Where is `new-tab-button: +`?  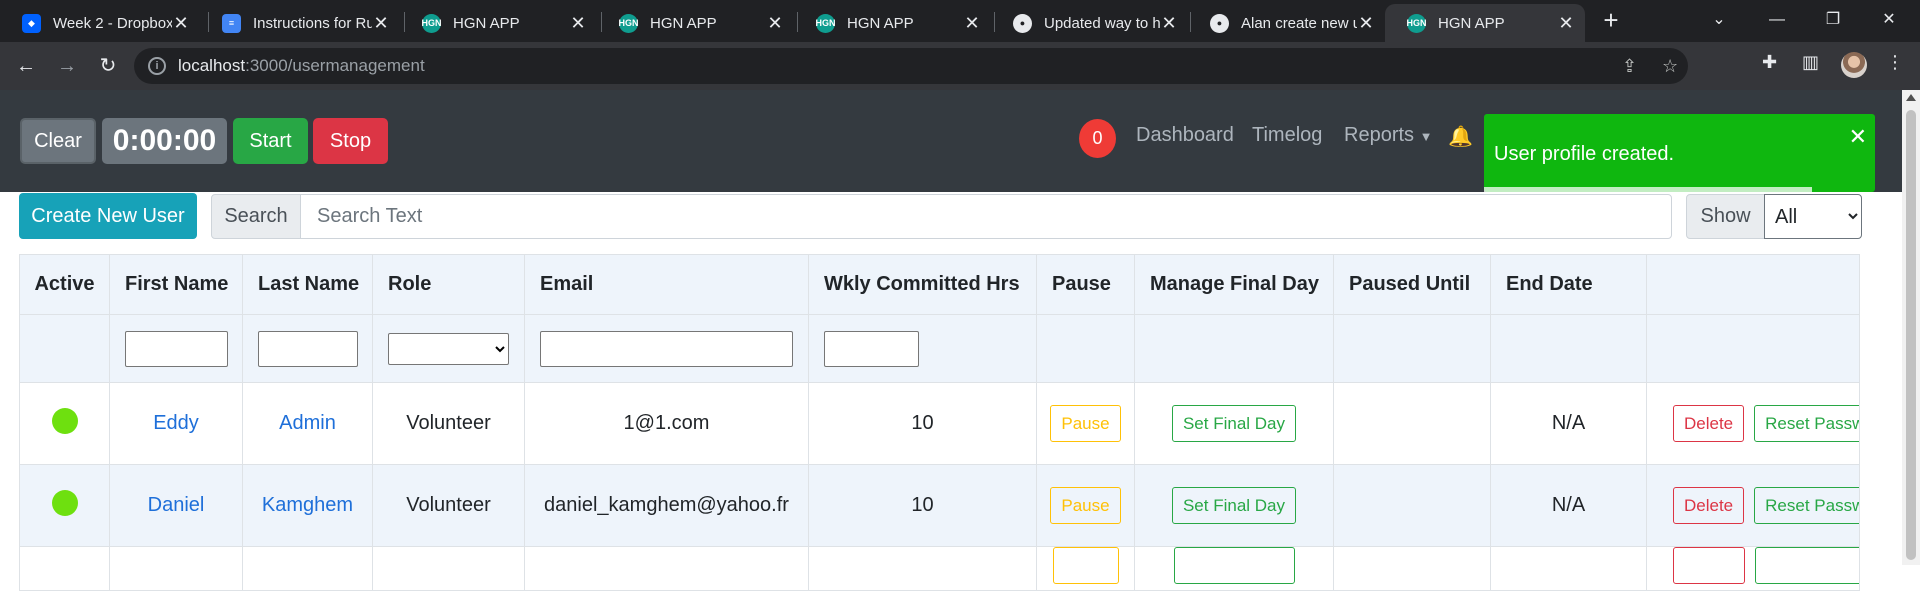 new-tab-button: + is located at coordinates (1611, 20).